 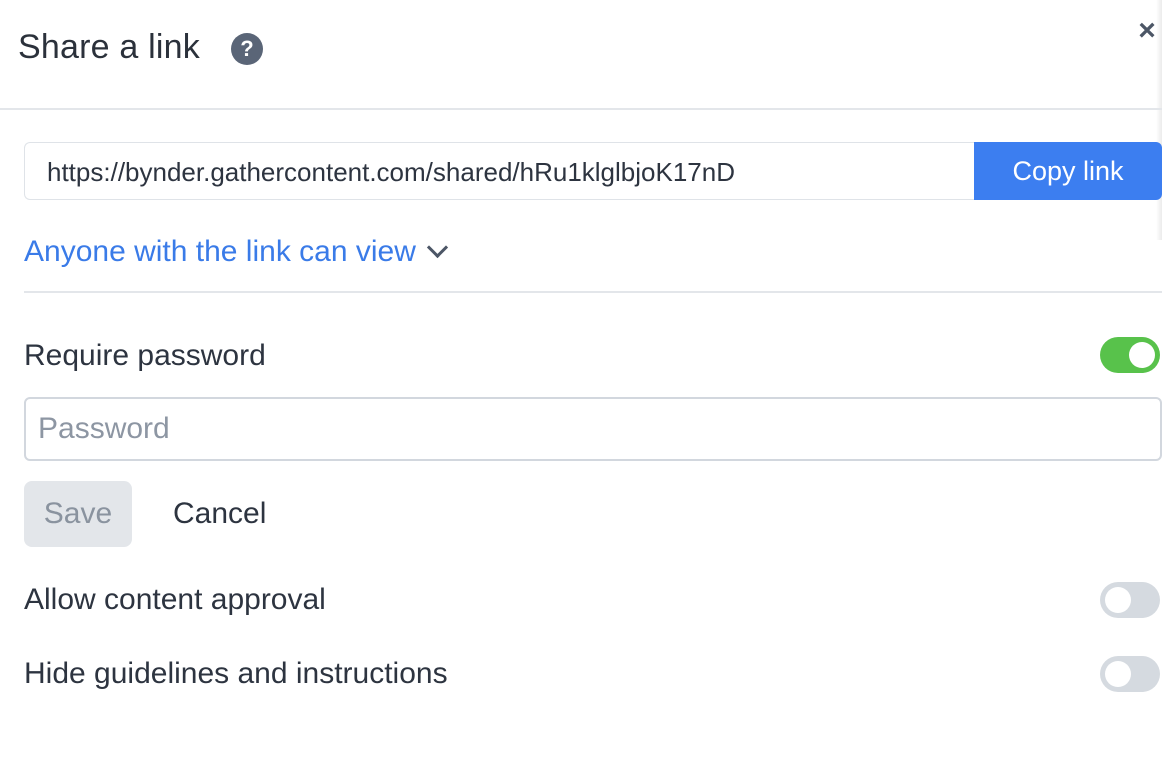 What do you see at coordinates (78, 514) in the screenshot?
I see `save-button: Save` at bounding box center [78, 514].